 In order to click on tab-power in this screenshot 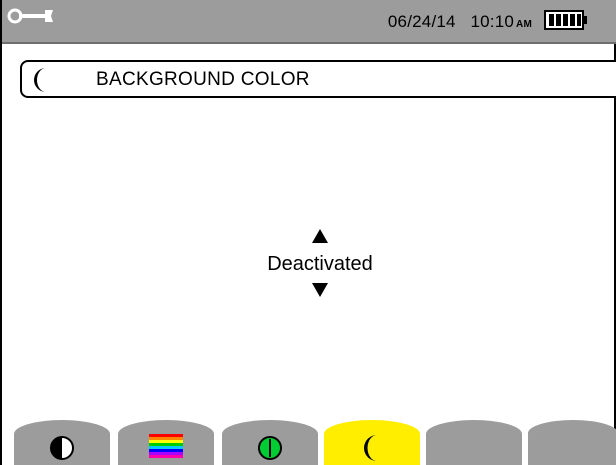, I will do `click(270, 442)`.